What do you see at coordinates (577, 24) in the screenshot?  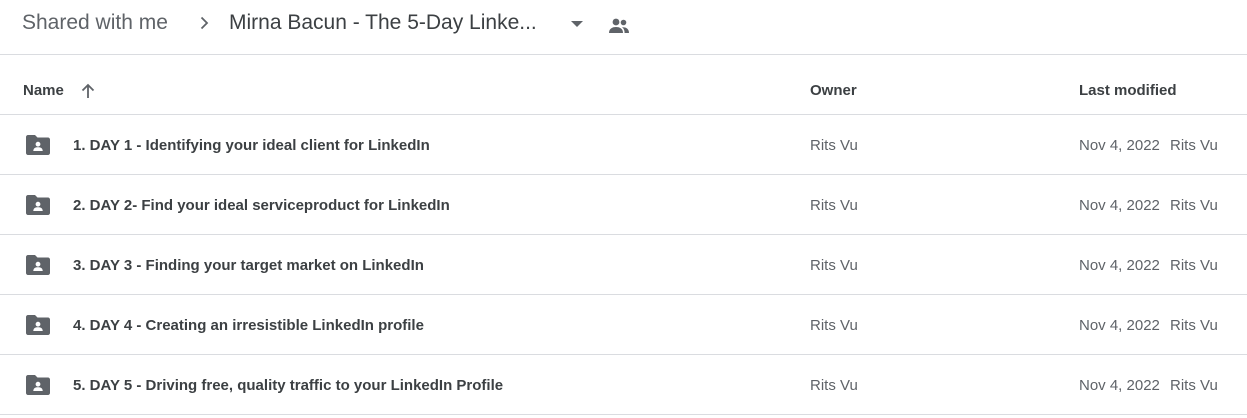 I see `arrow-drop-down-icon` at bounding box center [577, 24].